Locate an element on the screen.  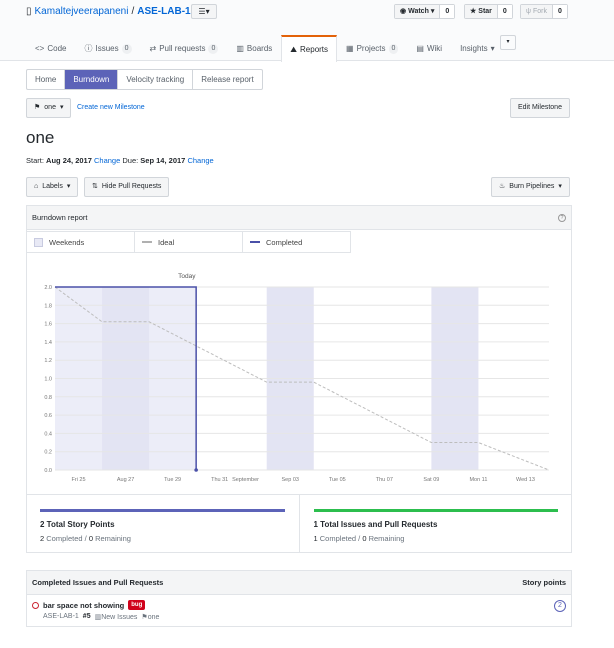
create-milestone-link: Create new Milestone is located at coordinates (111, 107).